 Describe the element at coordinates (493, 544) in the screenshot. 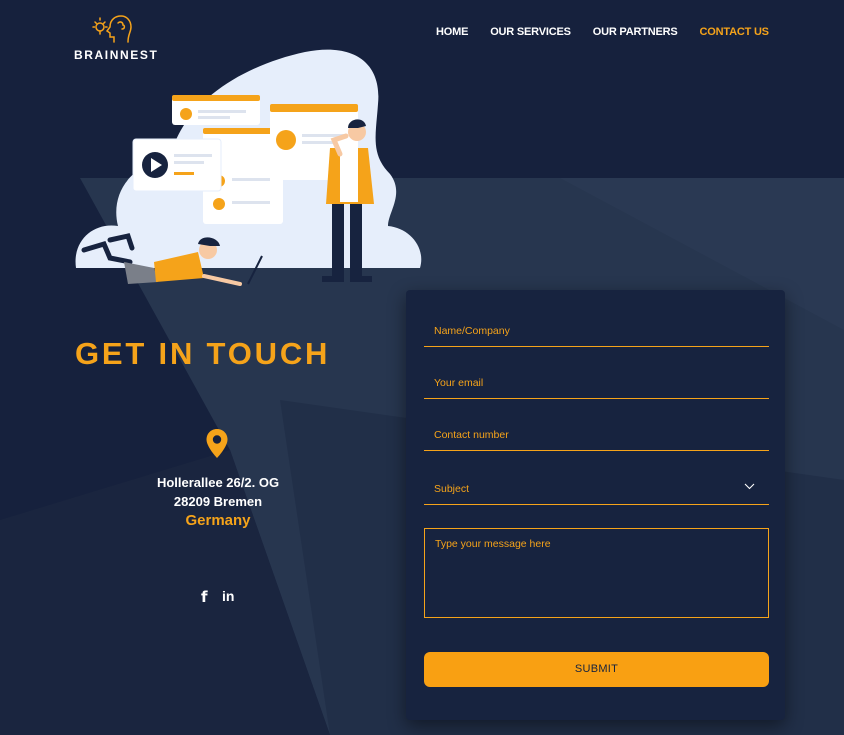

I see `message-placeholder: Type your message here` at that location.